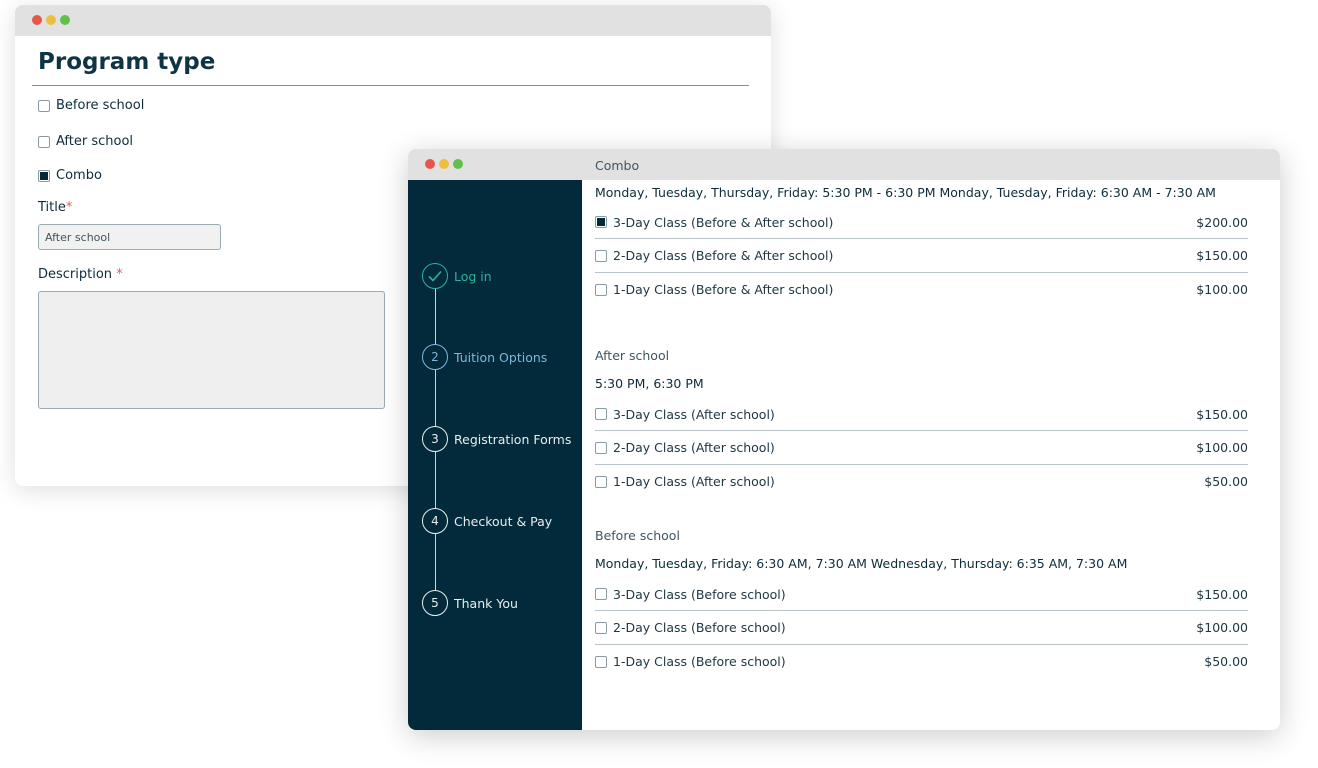 The height and width of the screenshot is (768, 1318). I want to click on step-circle: 2, so click(435, 357).